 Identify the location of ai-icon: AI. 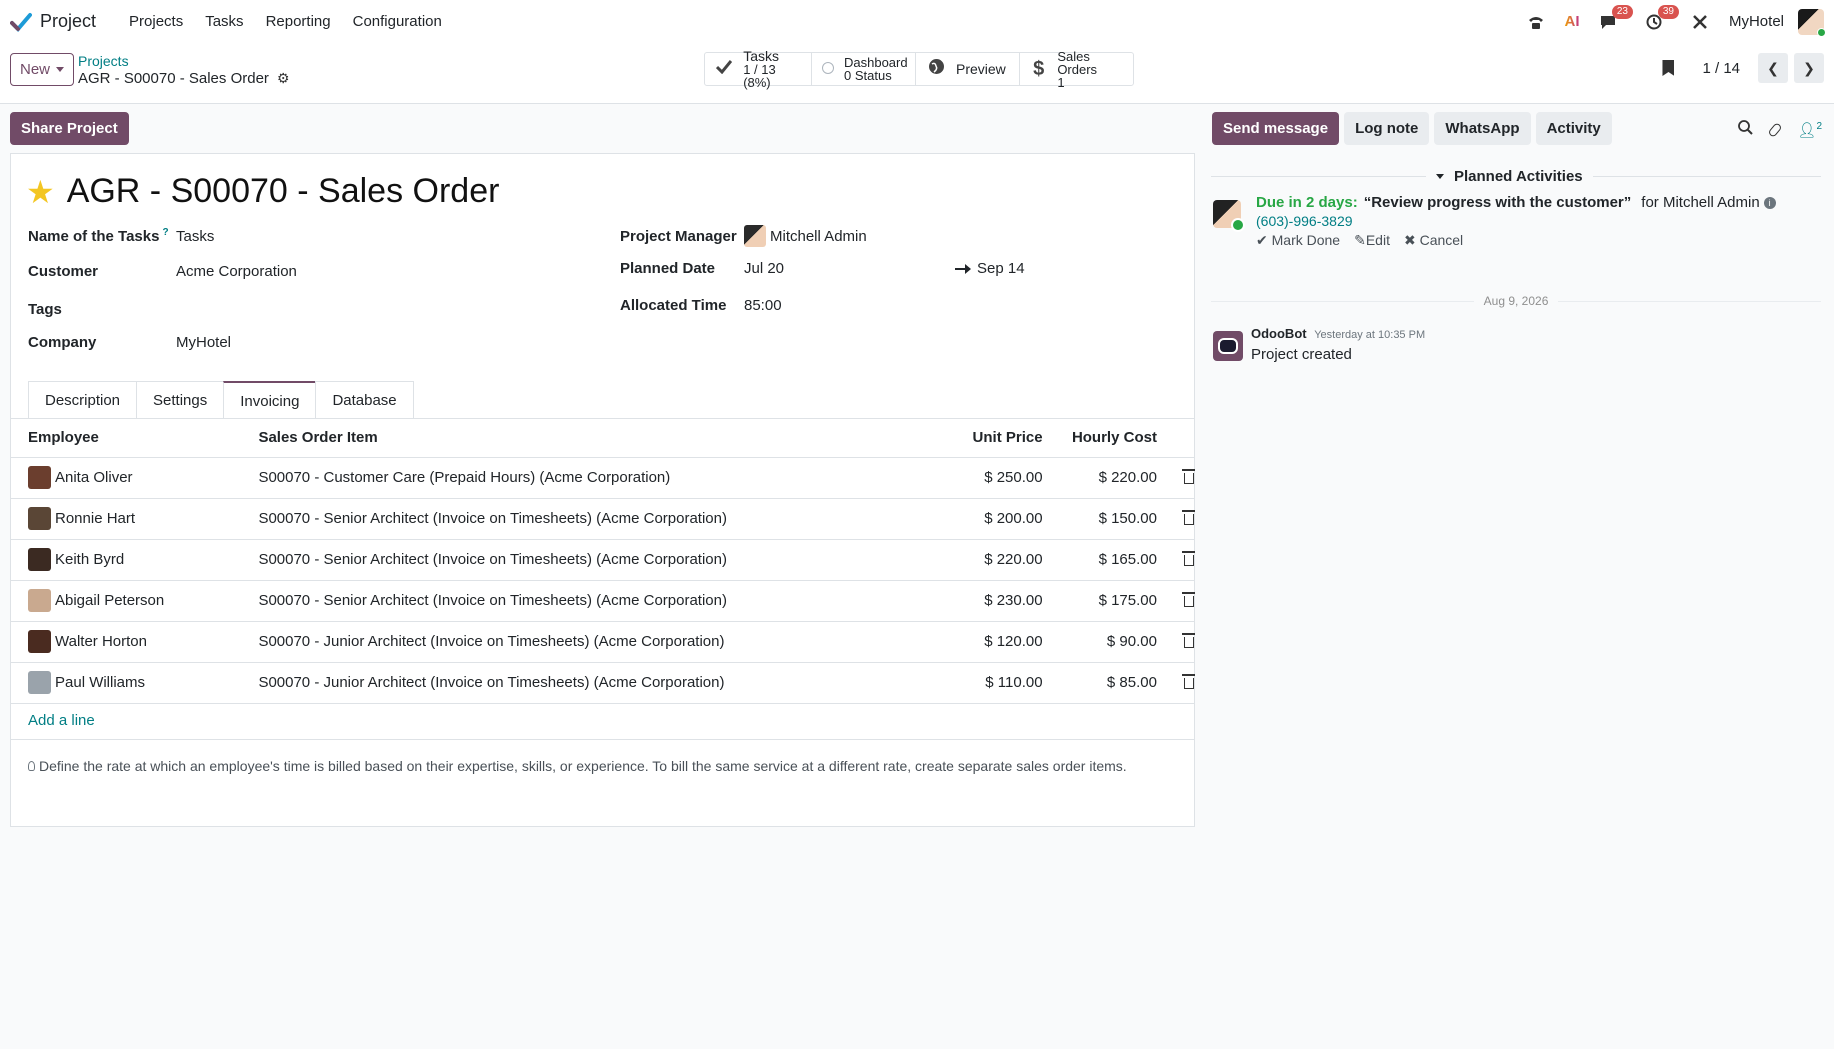
(1572, 22).